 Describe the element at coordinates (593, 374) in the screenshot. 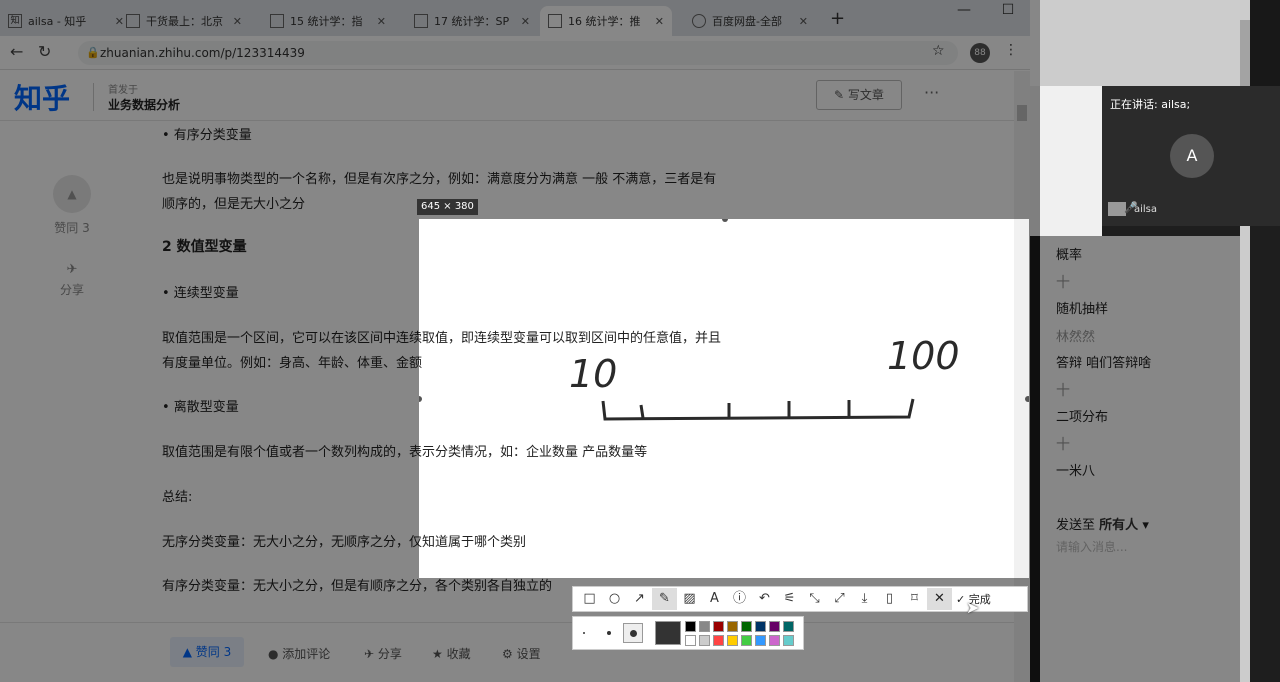

I see `annotation-label-left: 10` at that location.